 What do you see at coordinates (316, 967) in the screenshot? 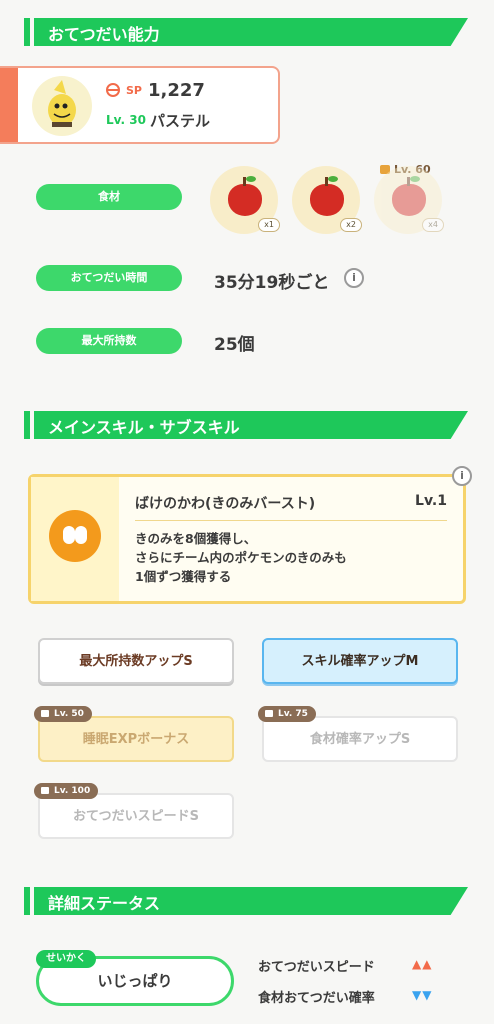
I see `nature-up-stat: おてつだいスピード` at bounding box center [316, 967].